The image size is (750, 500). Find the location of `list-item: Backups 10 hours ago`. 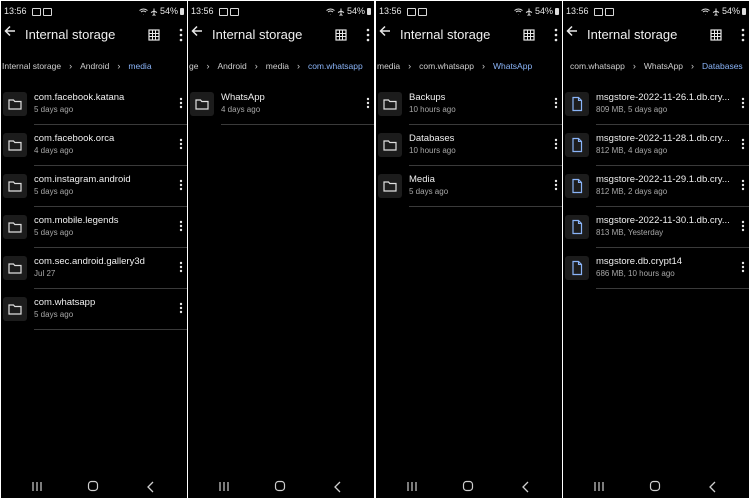

list-item: Backups 10 hours ago is located at coordinates (469, 112).